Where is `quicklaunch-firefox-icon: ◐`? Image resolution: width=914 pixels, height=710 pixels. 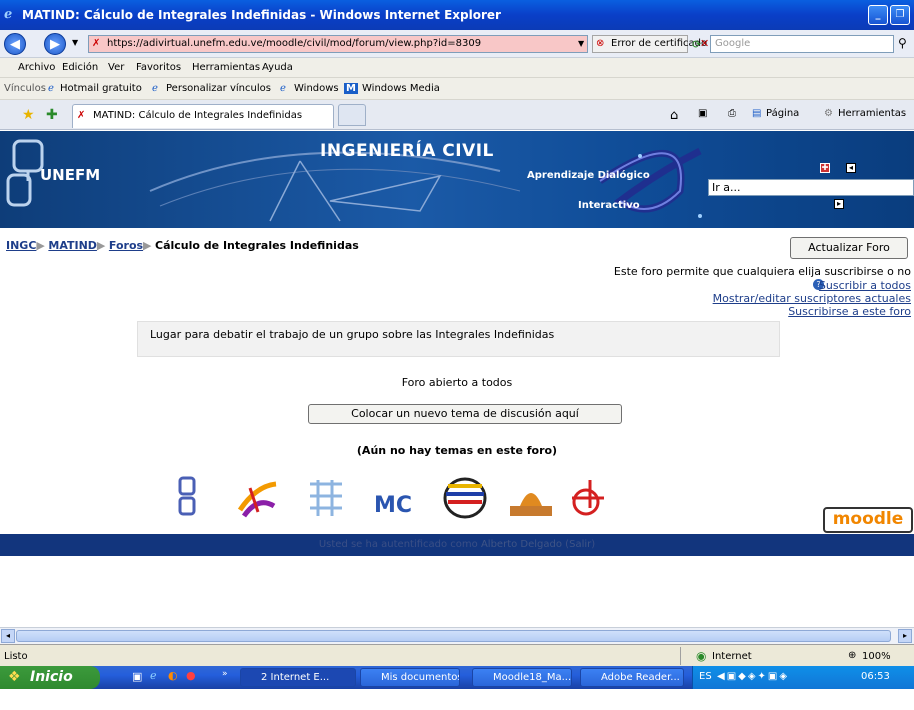 quicklaunch-firefox-icon: ◐ is located at coordinates (173, 675).